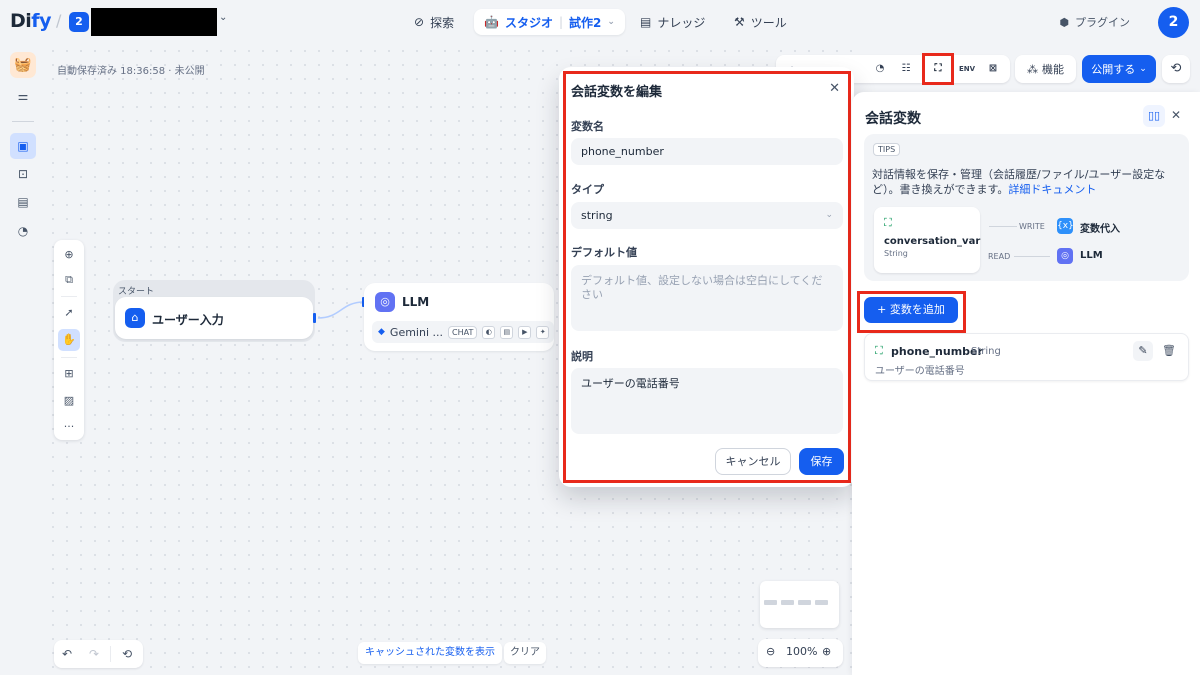 The image size is (1200, 675). Describe the element at coordinates (507, 332) in the screenshot. I see `document-feature-icon: ▤` at that location.